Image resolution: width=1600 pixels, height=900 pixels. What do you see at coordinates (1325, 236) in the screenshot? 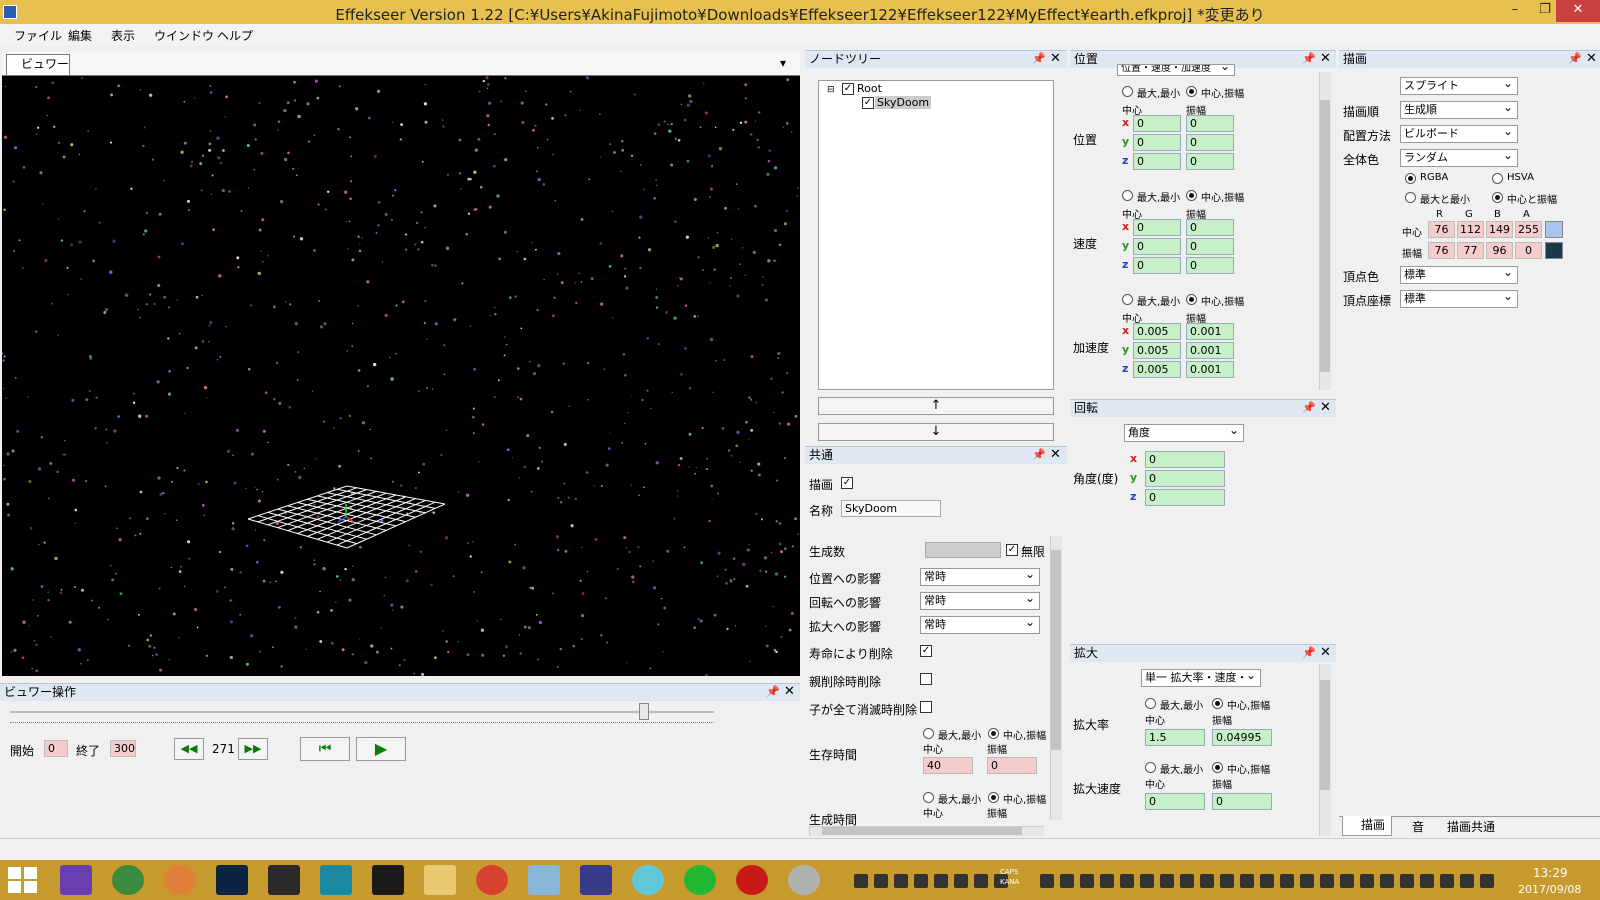
I see `position-vscroll-thumb` at bounding box center [1325, 236].